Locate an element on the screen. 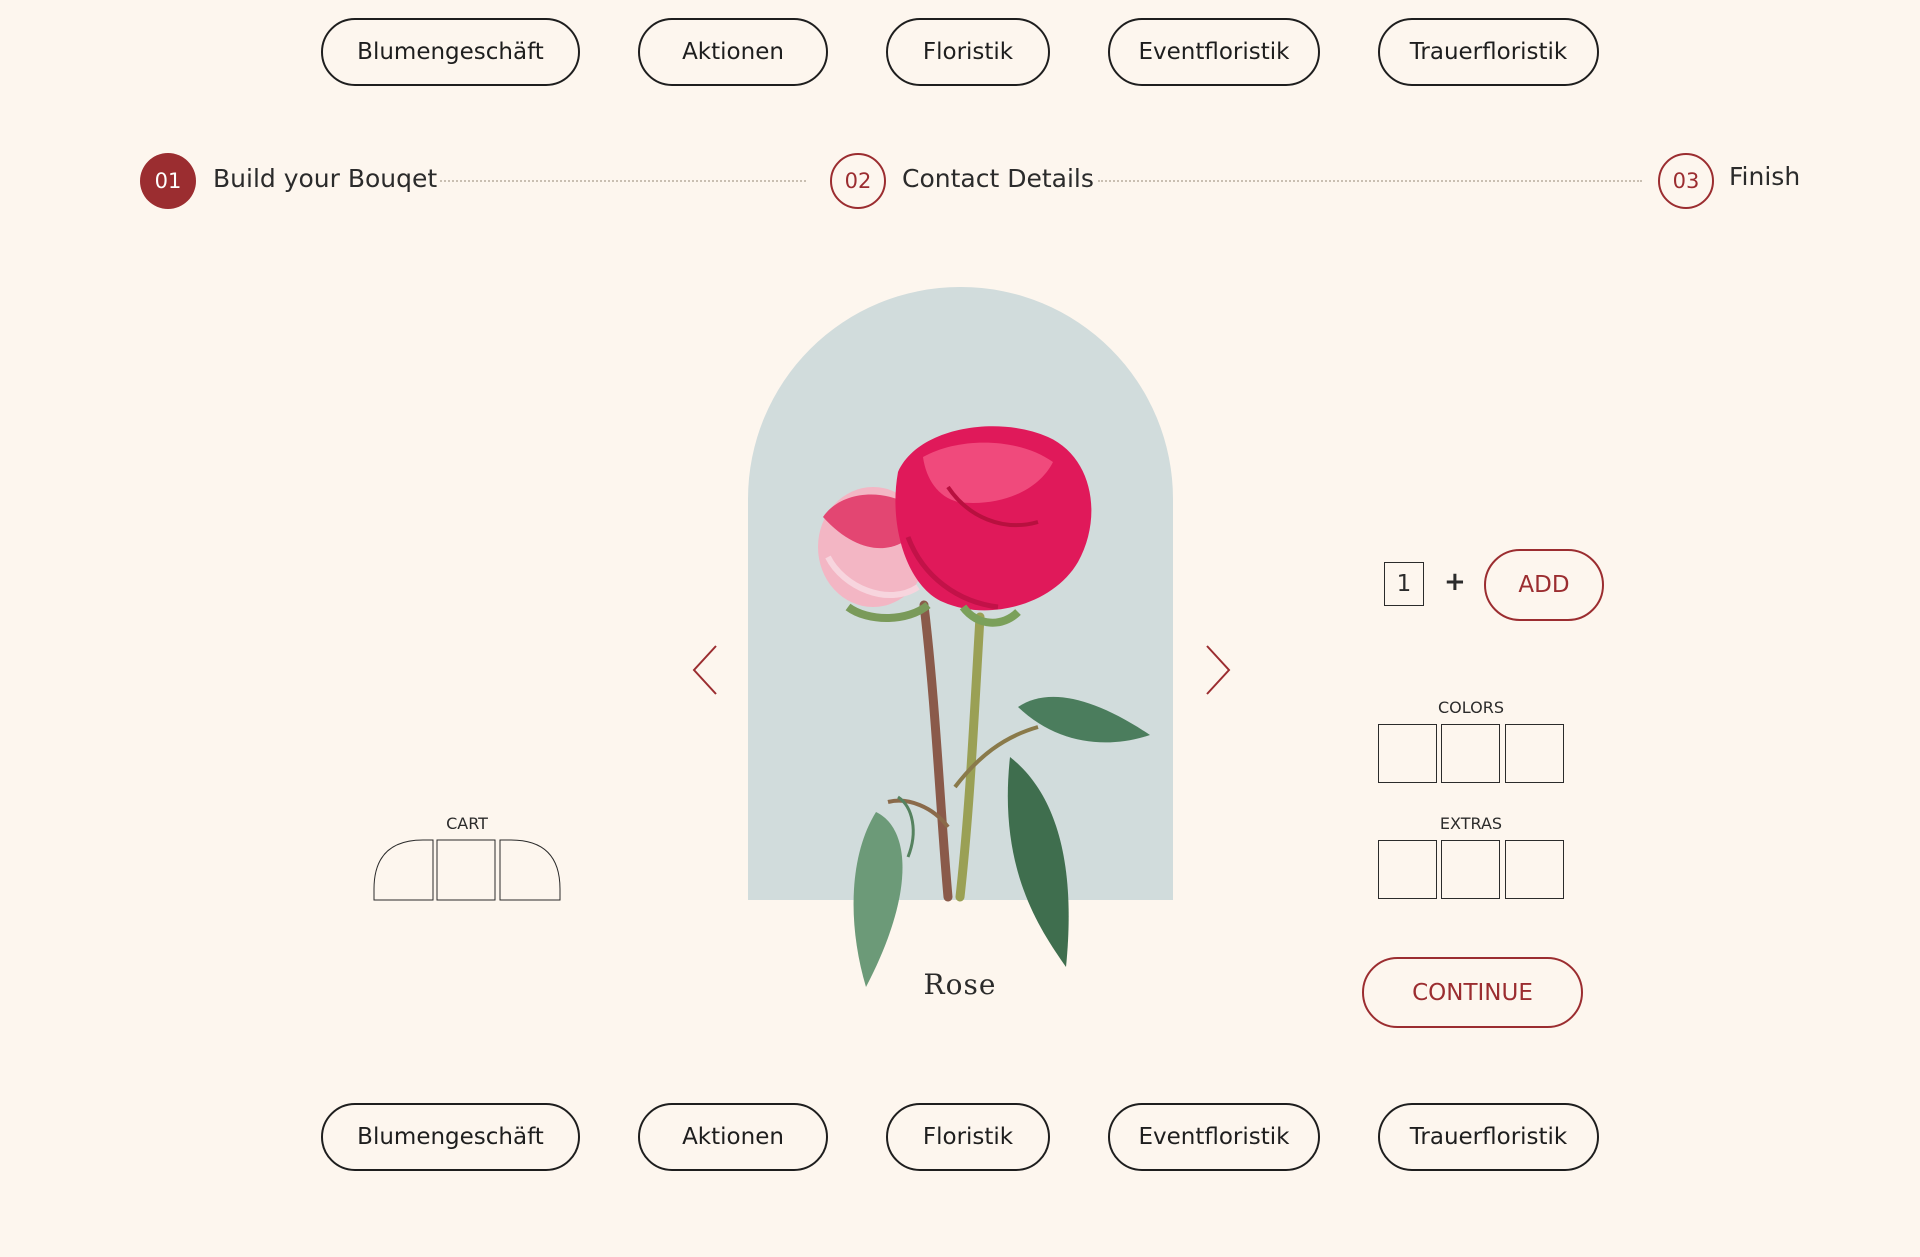 This screenshot has height=1257, width=1920. quantity-input: 1 is located at coordinates (1404, 584).